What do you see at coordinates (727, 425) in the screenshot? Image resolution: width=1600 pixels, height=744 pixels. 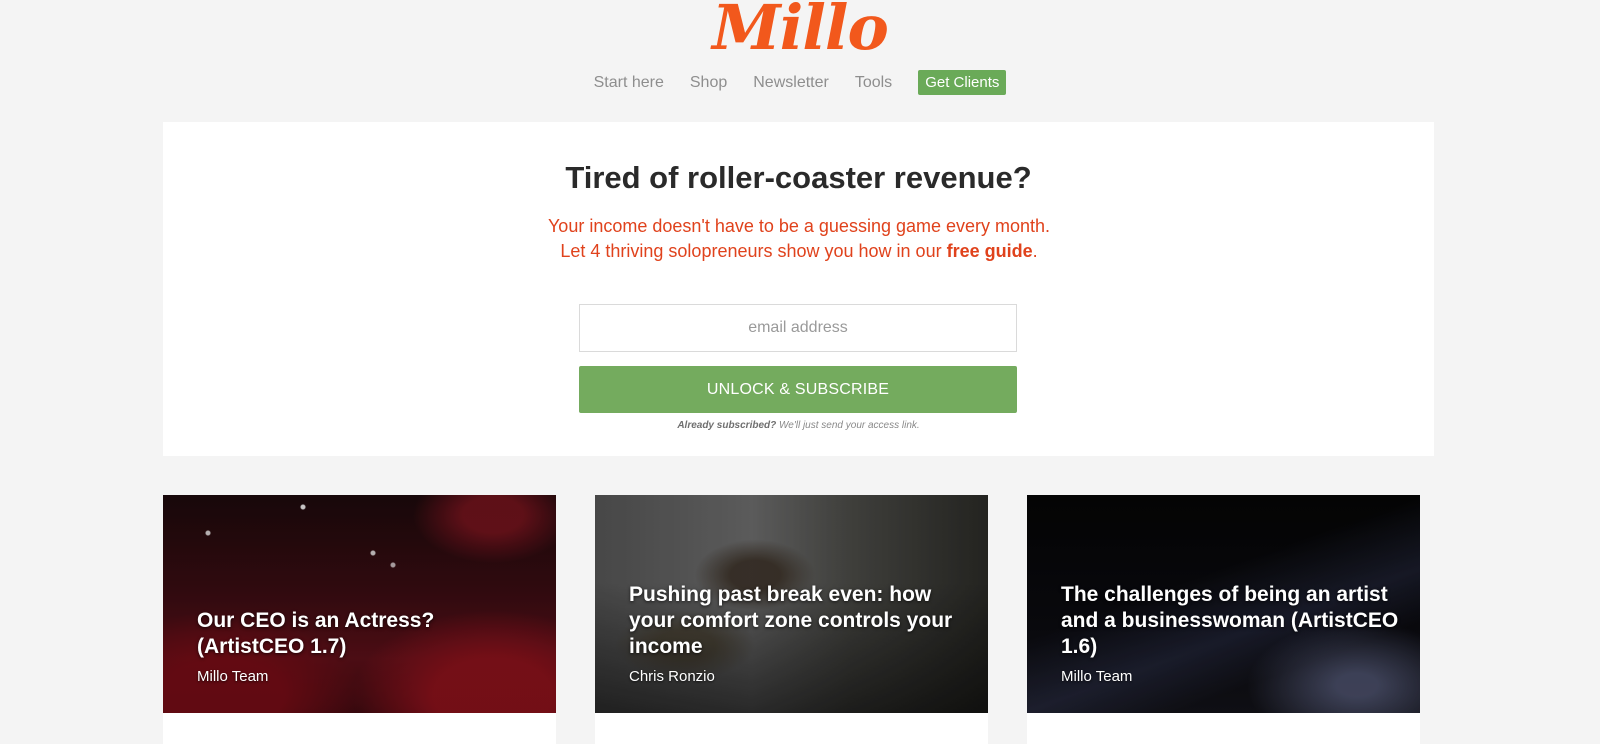 I see `already-subscribed-label: Already subscribed?` at bounding box center [727, 425].